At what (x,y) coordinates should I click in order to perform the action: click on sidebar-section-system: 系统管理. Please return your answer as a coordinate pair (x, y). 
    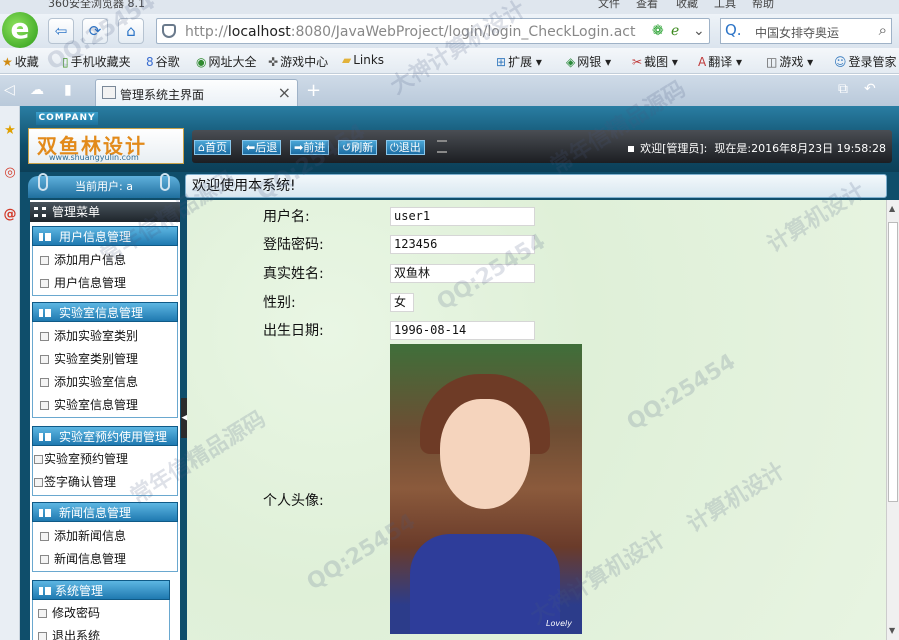
    Looking at the image, I should click on (101, 590).